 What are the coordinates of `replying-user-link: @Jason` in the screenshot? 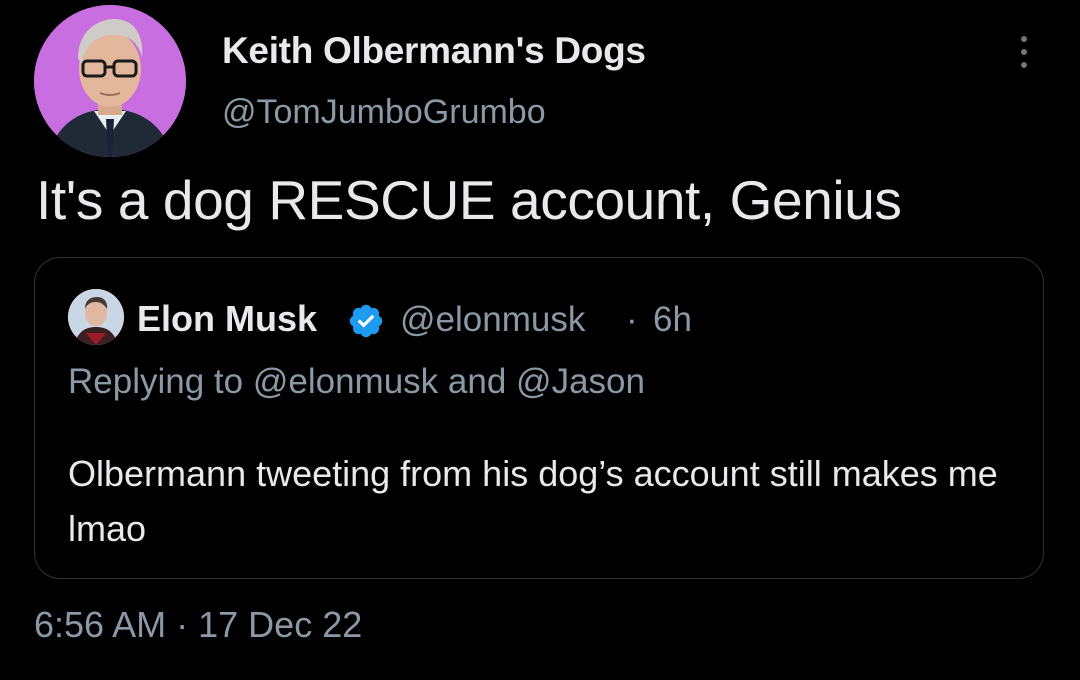 It's located at (580, 381).